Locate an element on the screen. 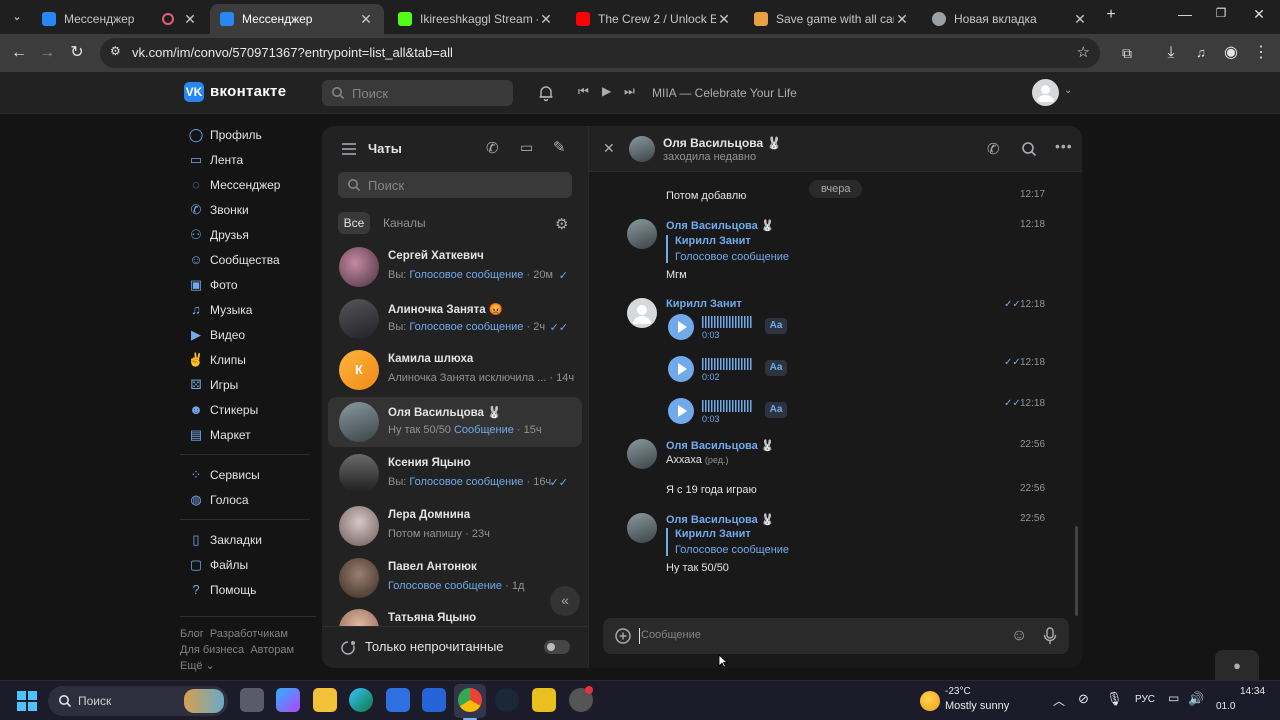  extensions-icon: ⧉ is located at coordinates (1127, 53).